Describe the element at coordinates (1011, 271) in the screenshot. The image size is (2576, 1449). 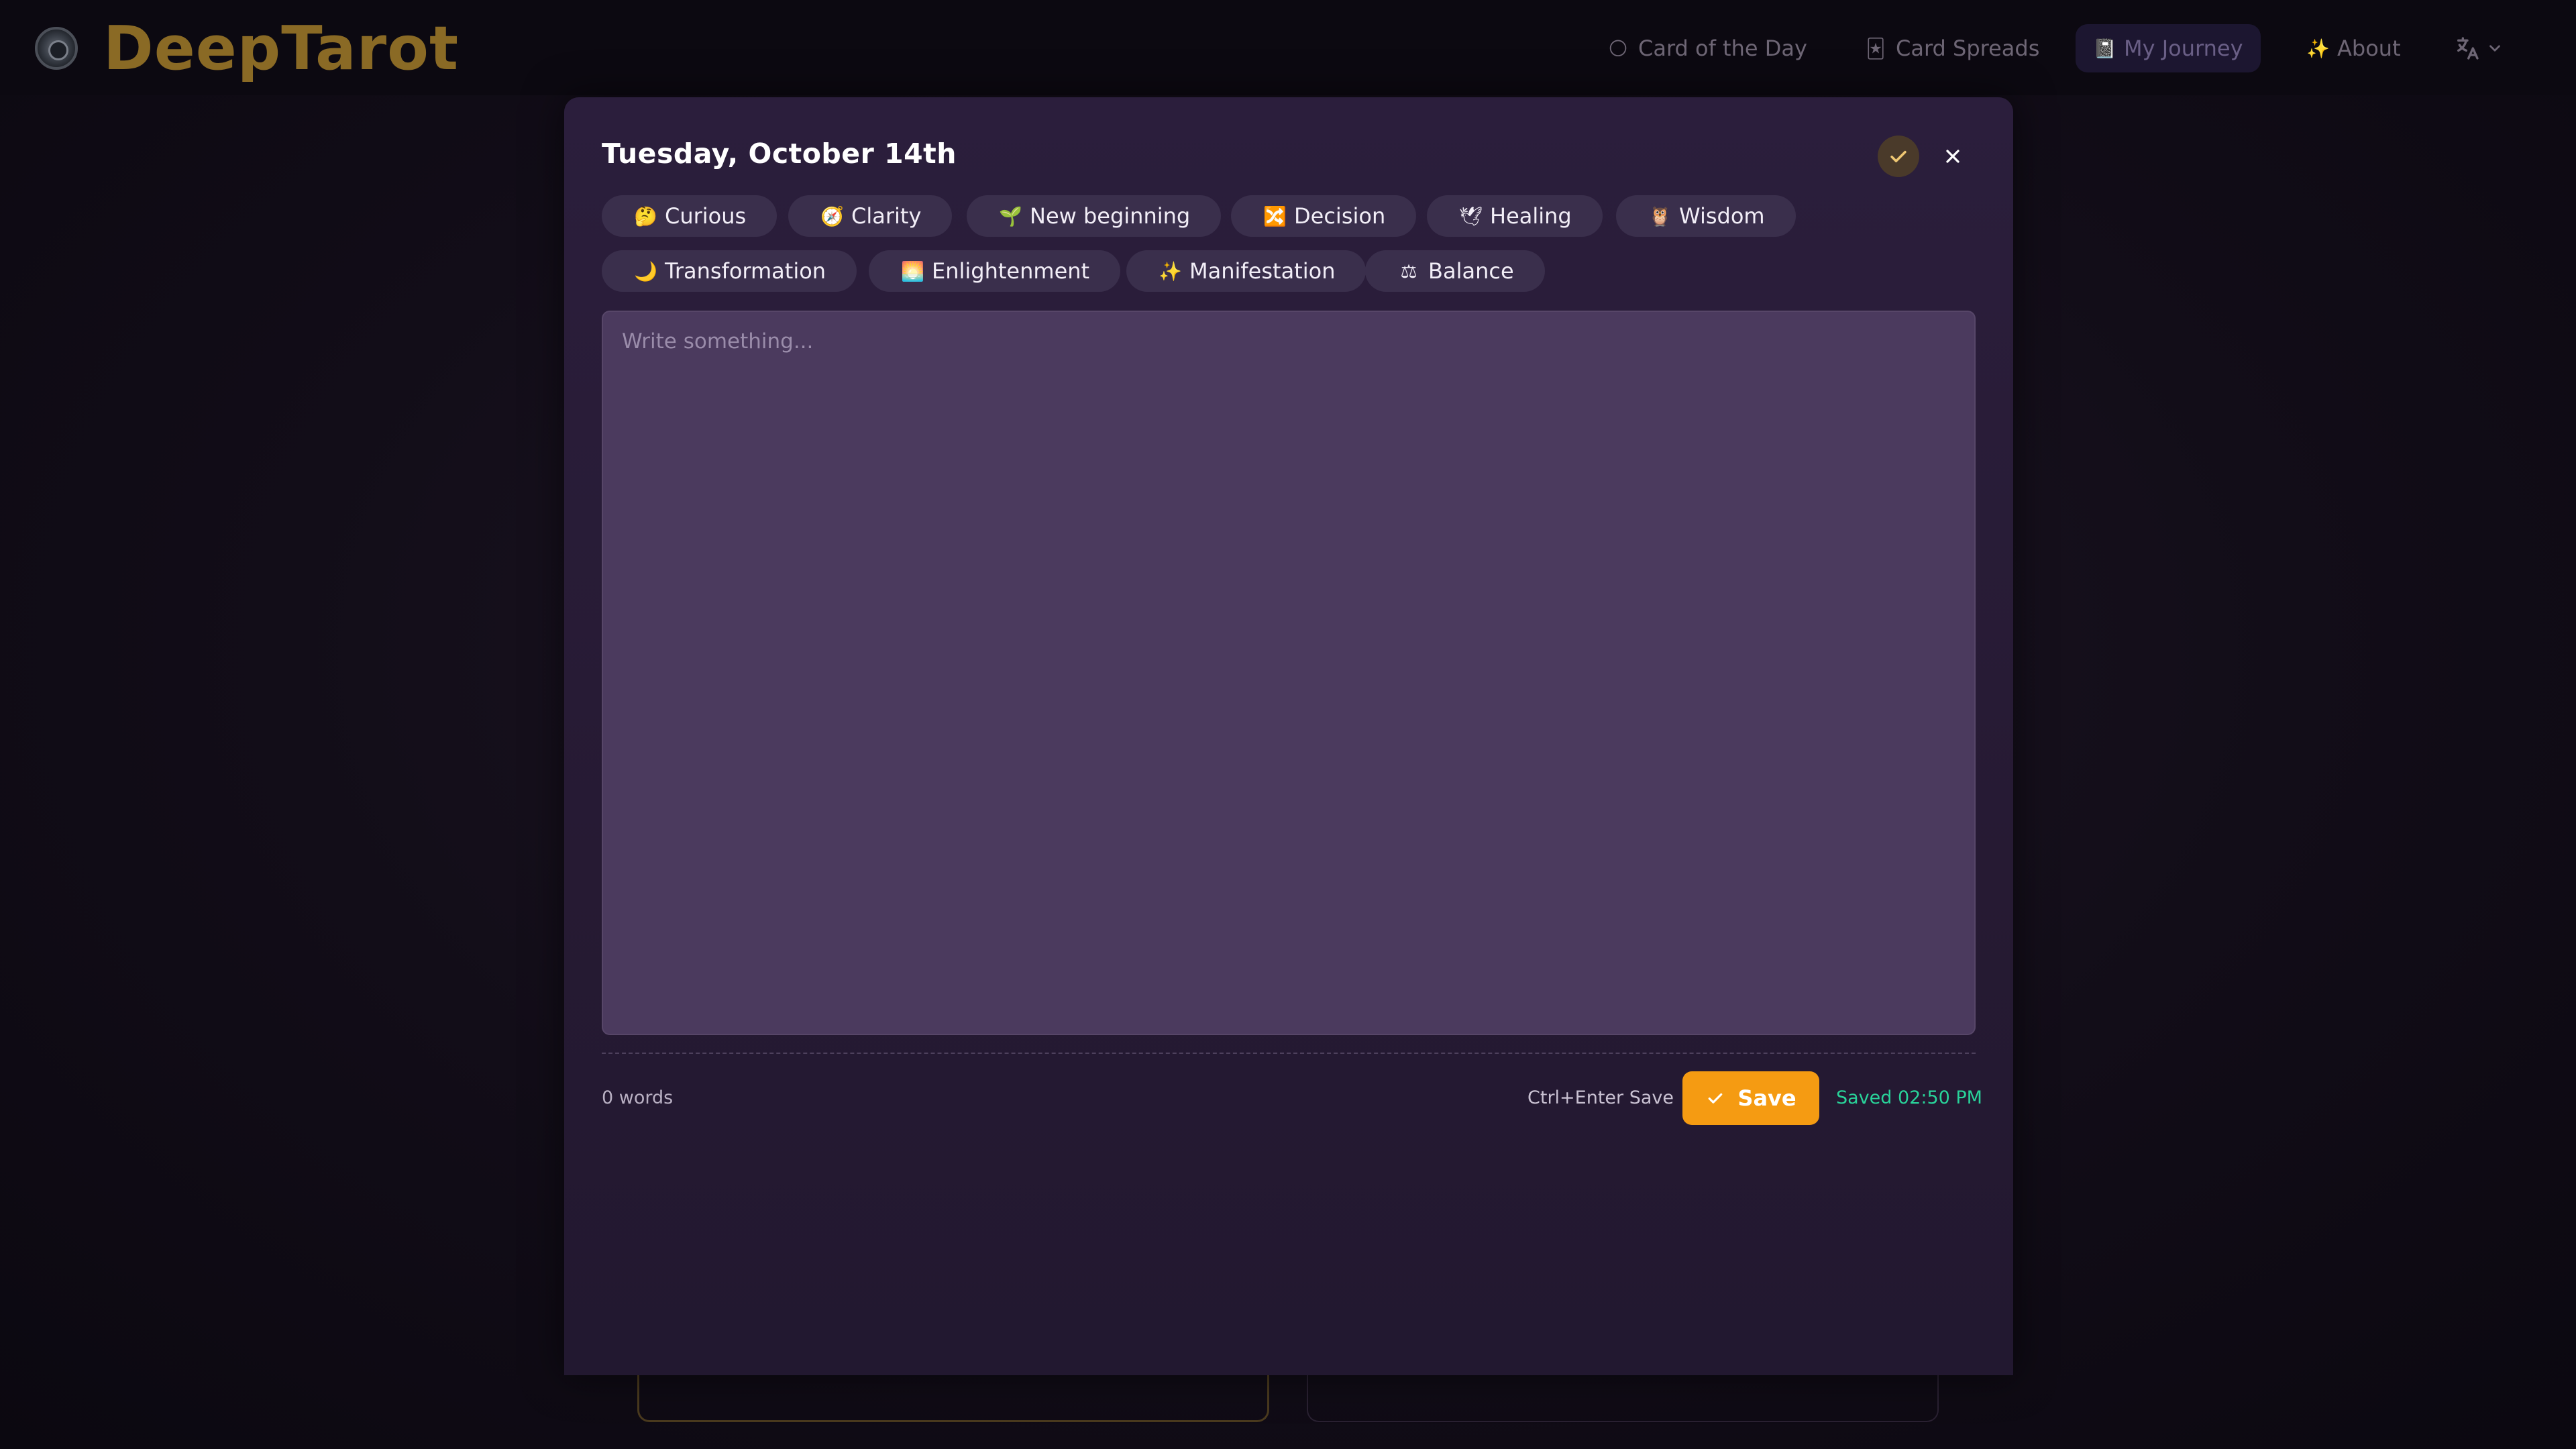
I see `tag-label: Enlightenment` at that location.